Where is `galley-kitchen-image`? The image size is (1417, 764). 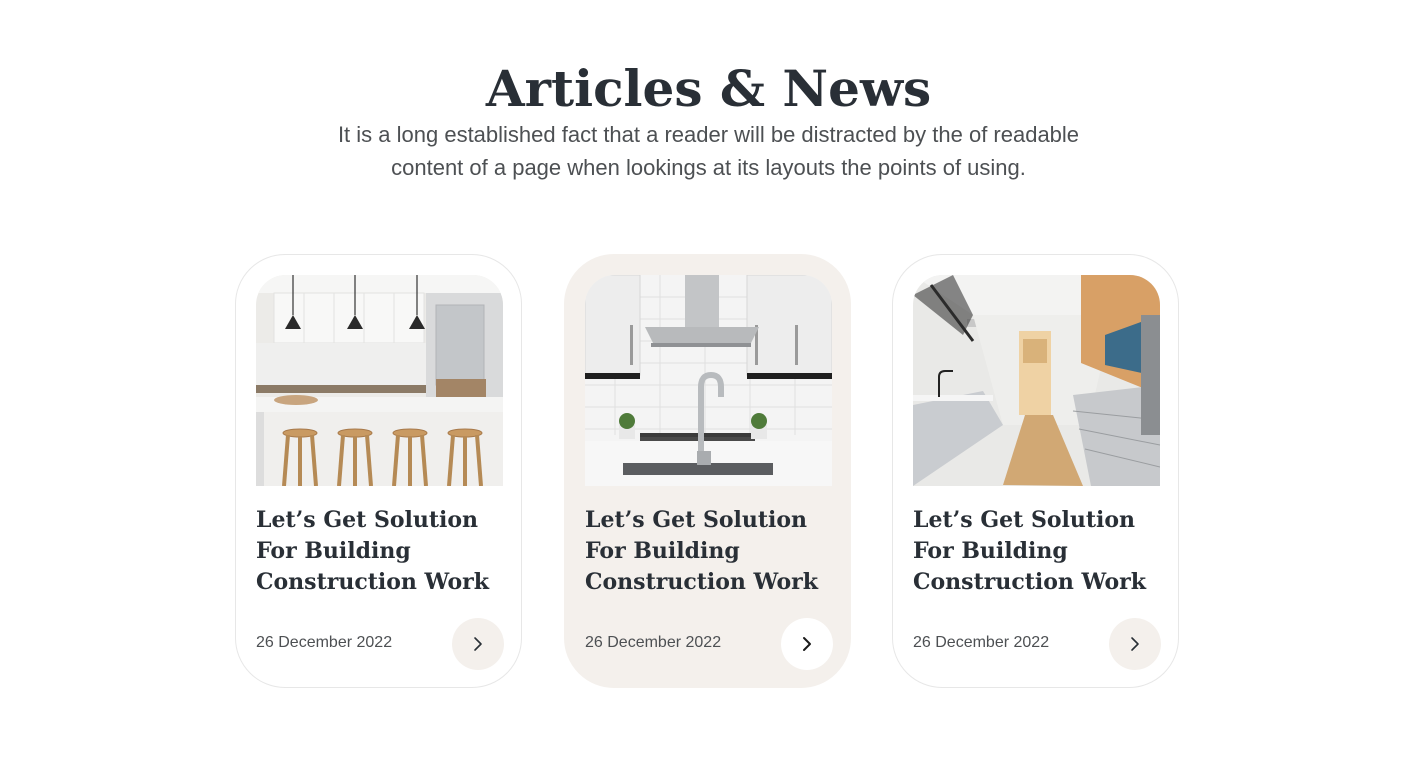
galley-kitchen-image is located at coordinates (1036, 380).